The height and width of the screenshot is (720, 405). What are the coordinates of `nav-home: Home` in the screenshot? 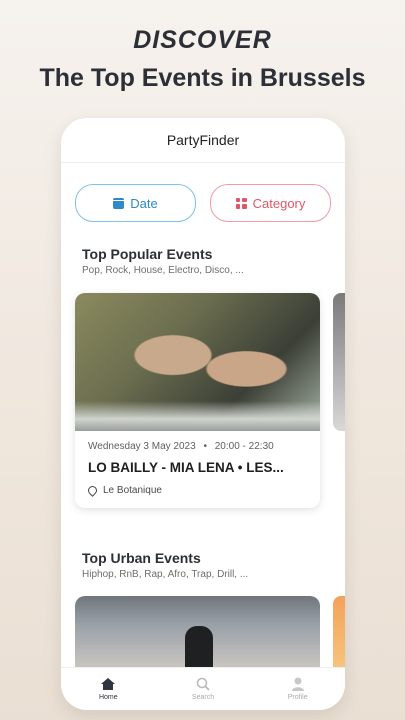 It's located at (108, 689).